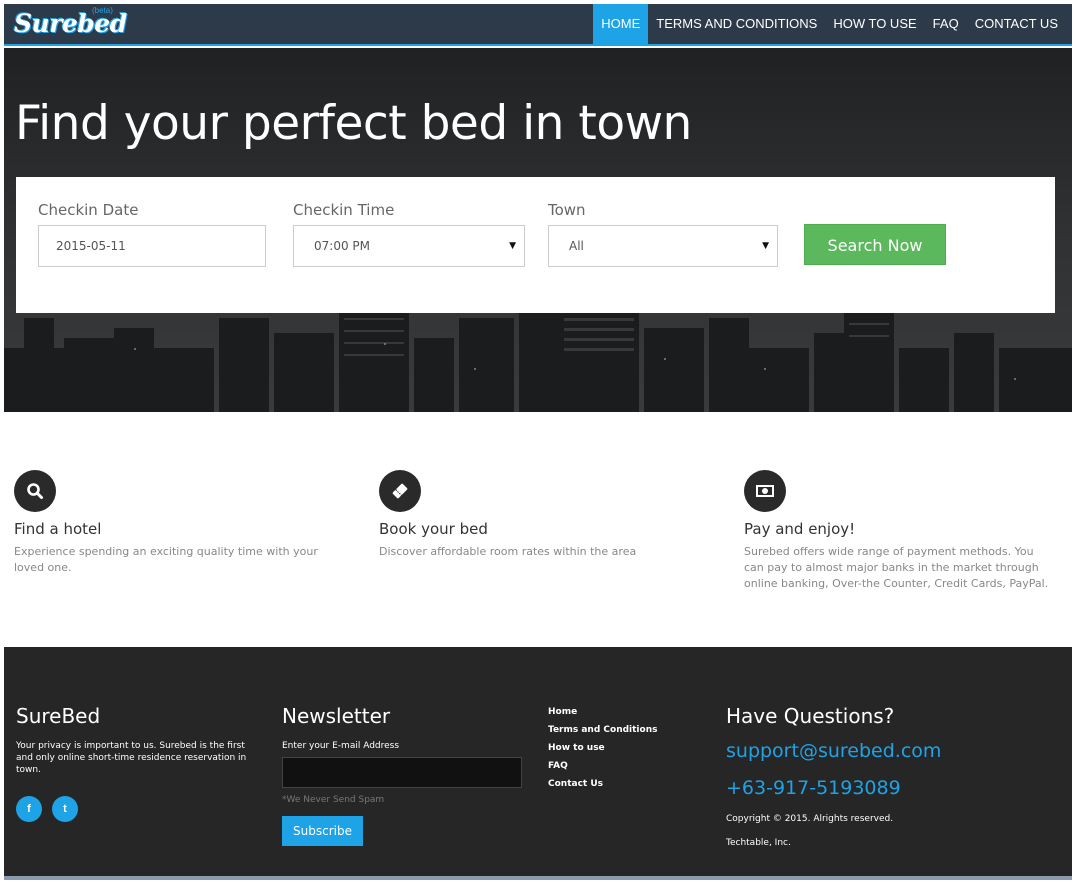 This screenshot has width=1076, height=884. Describe the element at coordinates (810, 819) in the screenshot. I see `copyright-text: Copyright © 2015. Alrights reserved.` at that location.